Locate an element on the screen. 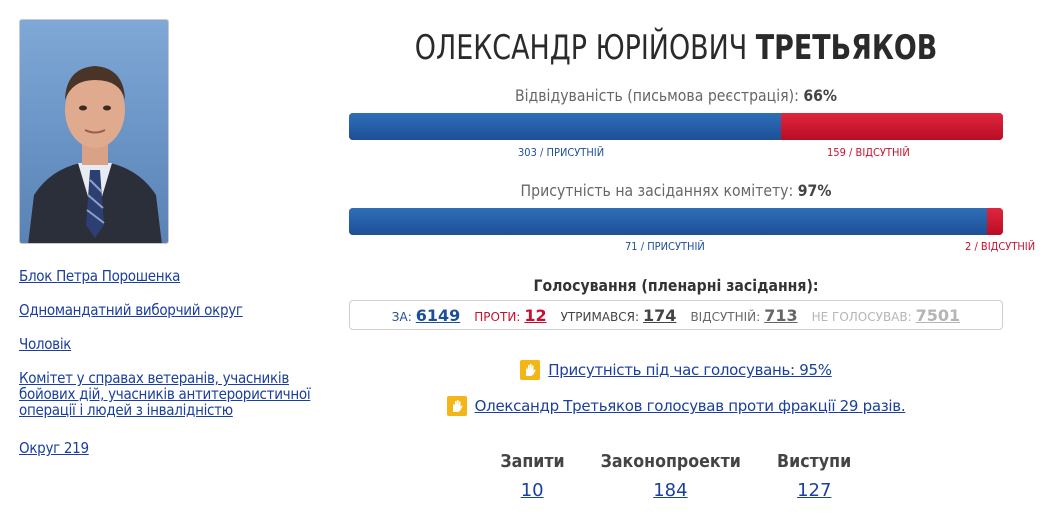 The width and height of the screenshot is (1056, 517). attendance-absent-fill is located at coordinates (891, 126).